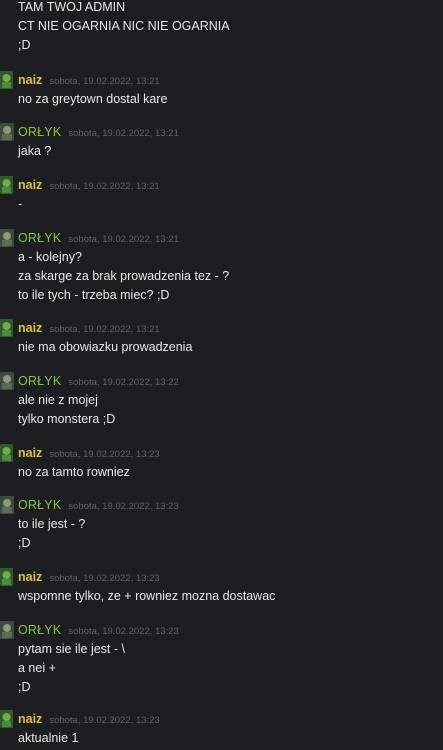 The image size is (443, 750). What do you see at coordinates (48, 738) in the screenshot?
I see `message-line: aktualnie 1` at bounding box center [48, 738].